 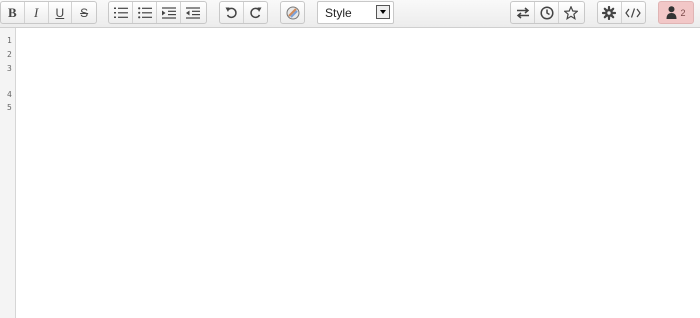 I want to click on line-number: 1, so click(x=9, y=40).